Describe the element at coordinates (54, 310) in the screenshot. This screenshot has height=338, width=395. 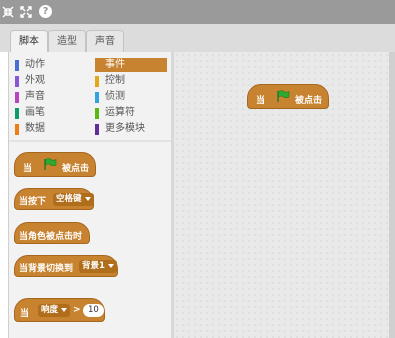
I see `sensor-dropdown: 响度` at that location.